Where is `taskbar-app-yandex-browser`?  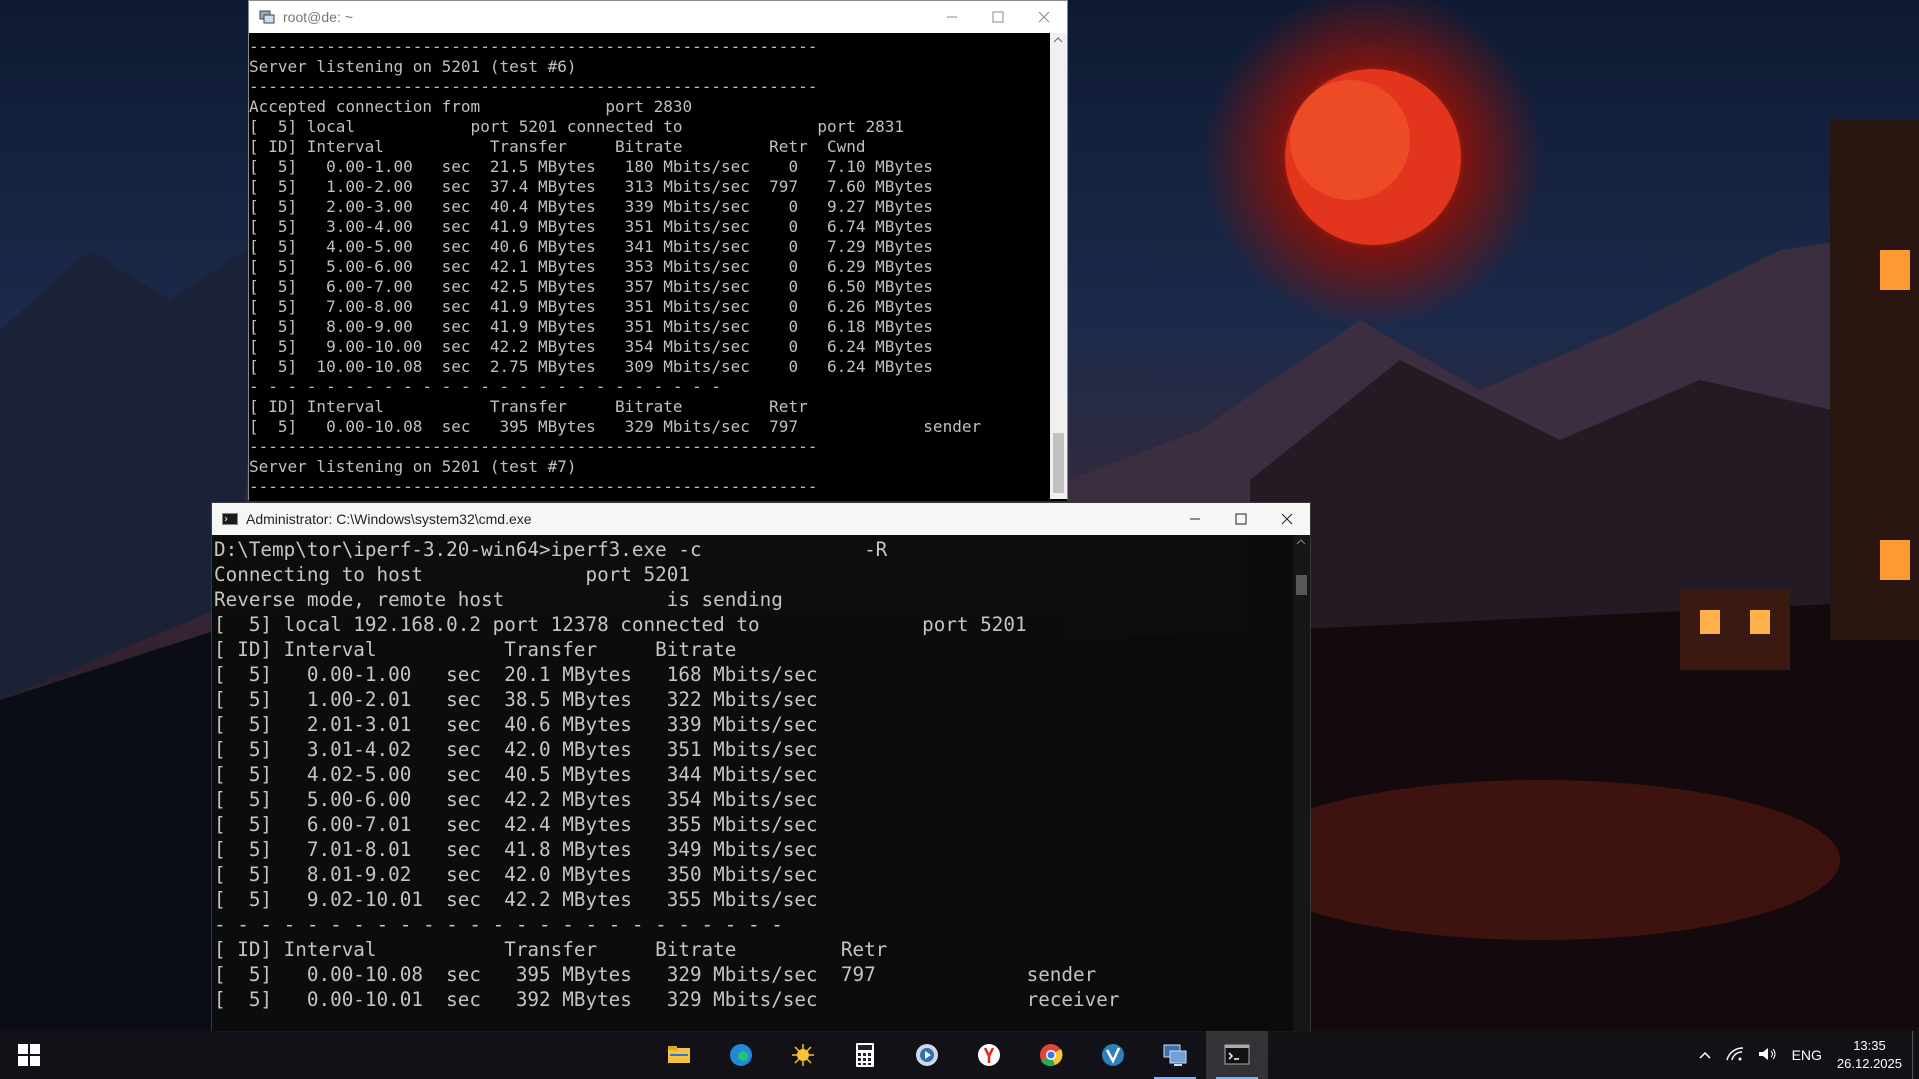
taskbar-app-yandex-browser is located at coordinates (989, 1055).